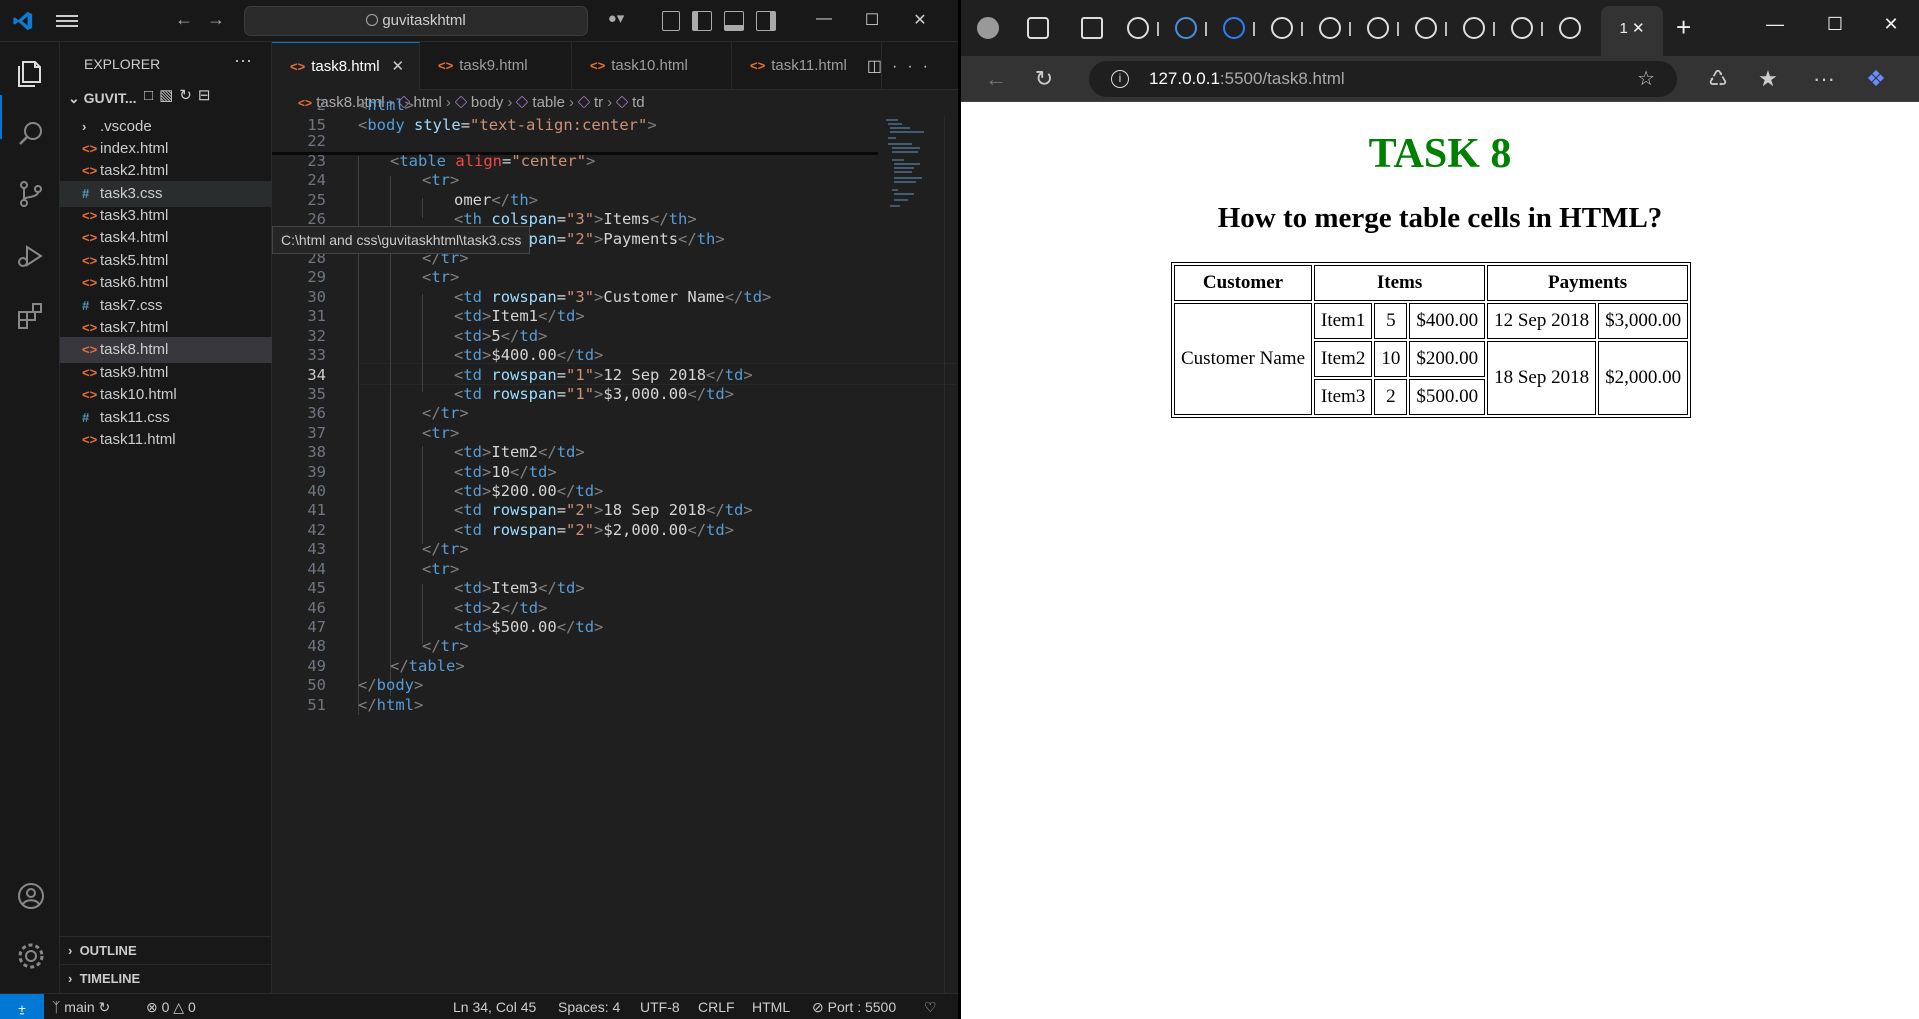 The image size is (1919, 1019). What do you see at coordinates (771, 1006) in the screenshot?
I see `language-mode: HTML` at bounding box center [771, 1006].